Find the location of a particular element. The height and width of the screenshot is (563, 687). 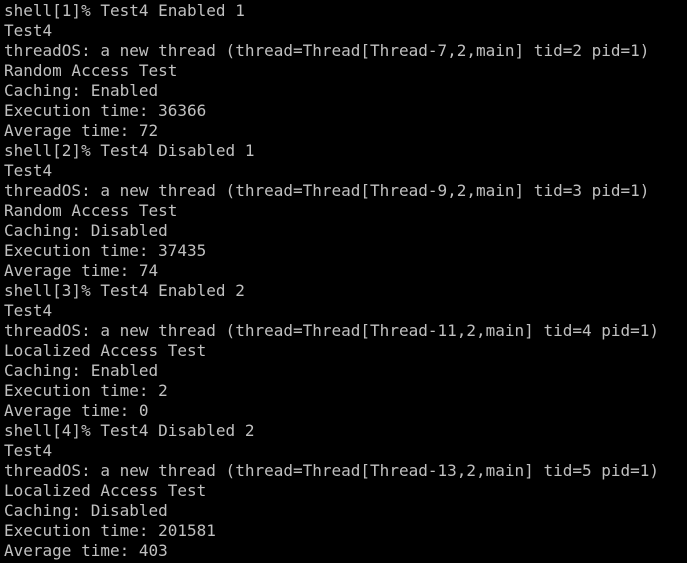

command-line: shell[3]% Test4 Enabled 2 is located at coordinates (124, 290).